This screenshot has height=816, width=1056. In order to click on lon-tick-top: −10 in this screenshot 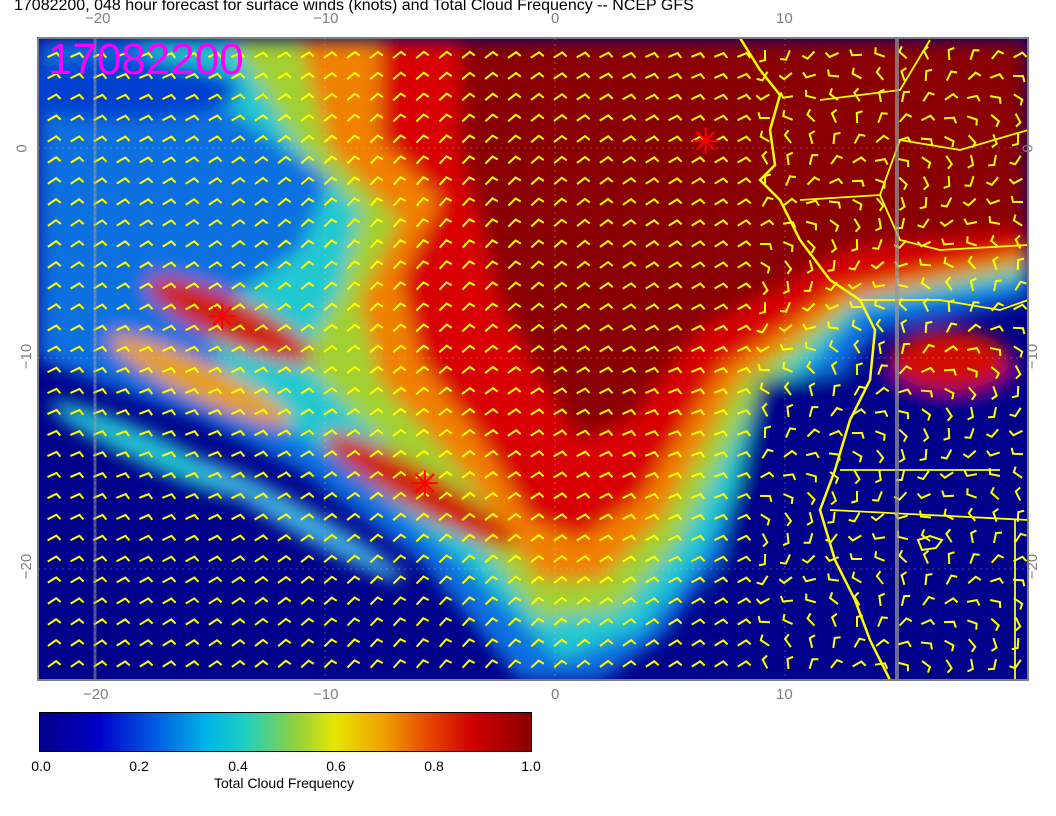, I will do `click(326, 18)`.